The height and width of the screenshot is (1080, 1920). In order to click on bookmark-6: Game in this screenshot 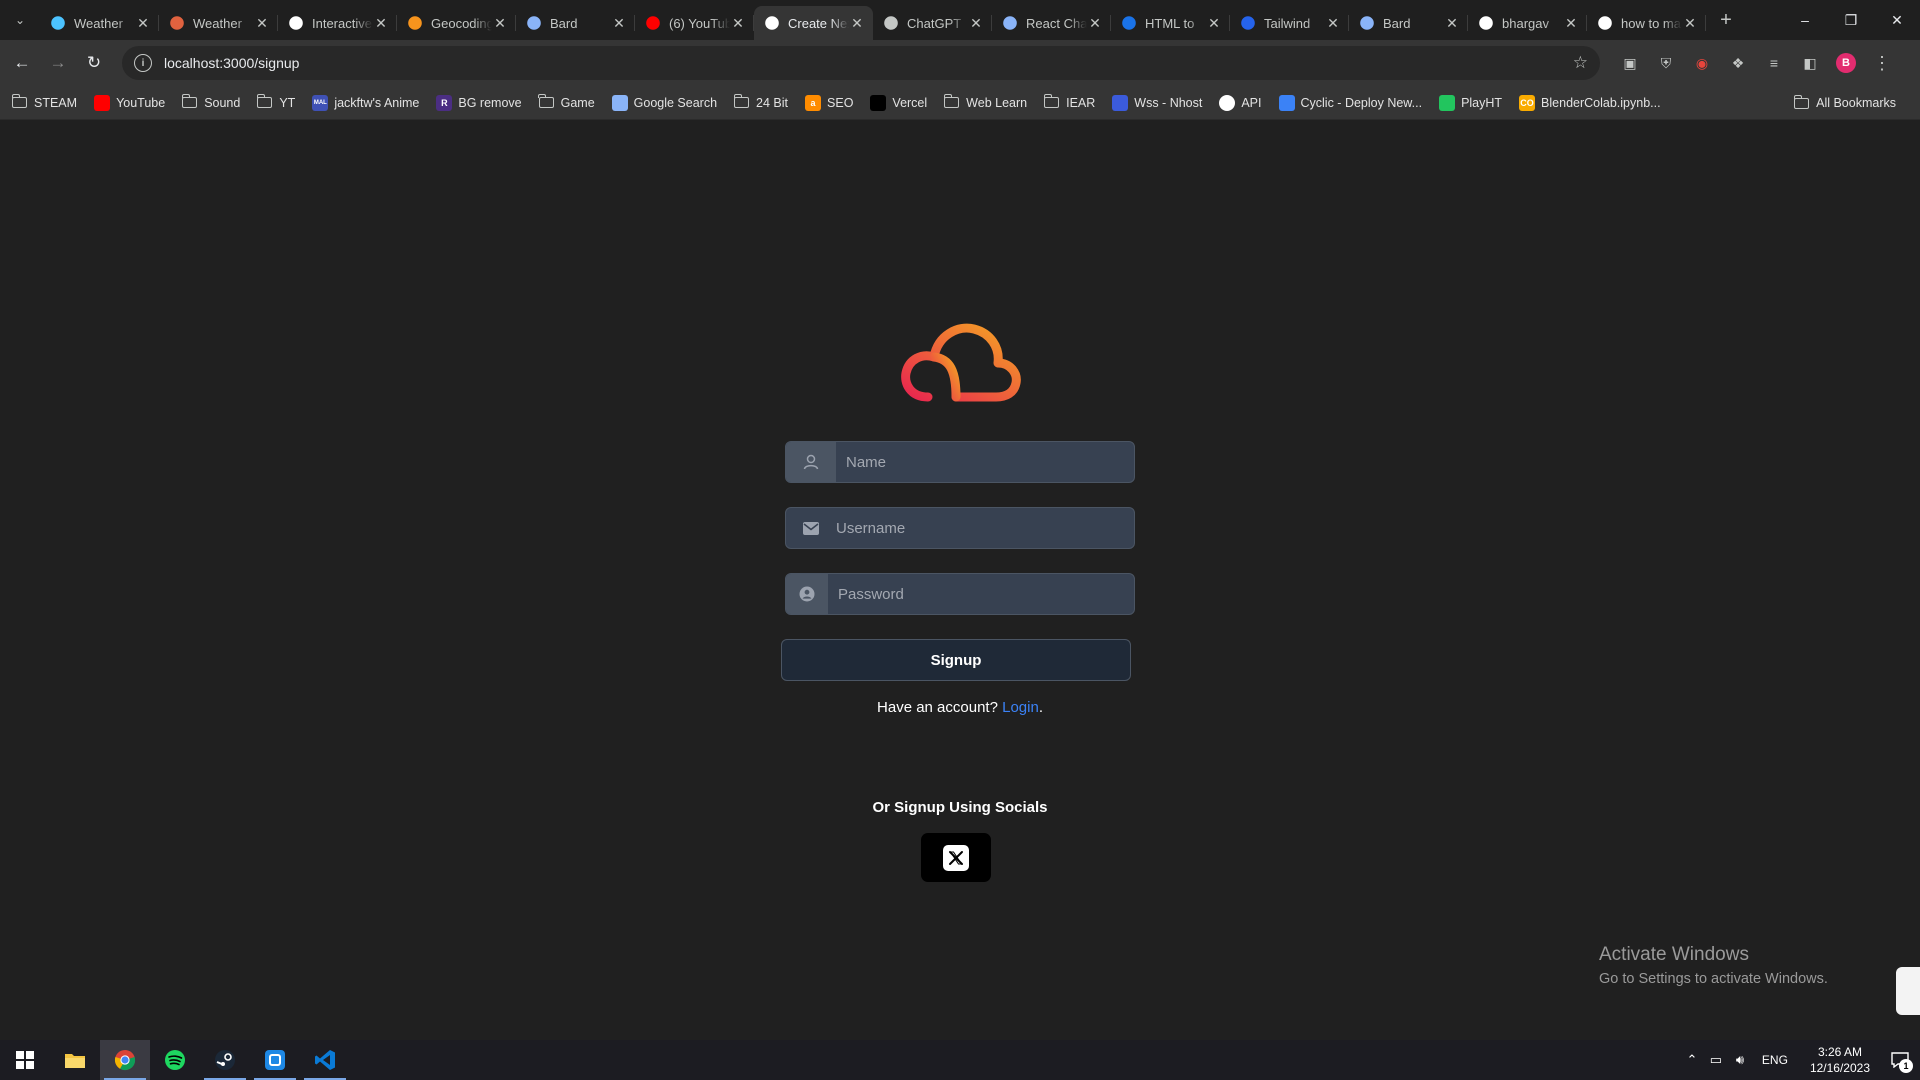, I will do `click(575, 103)`.